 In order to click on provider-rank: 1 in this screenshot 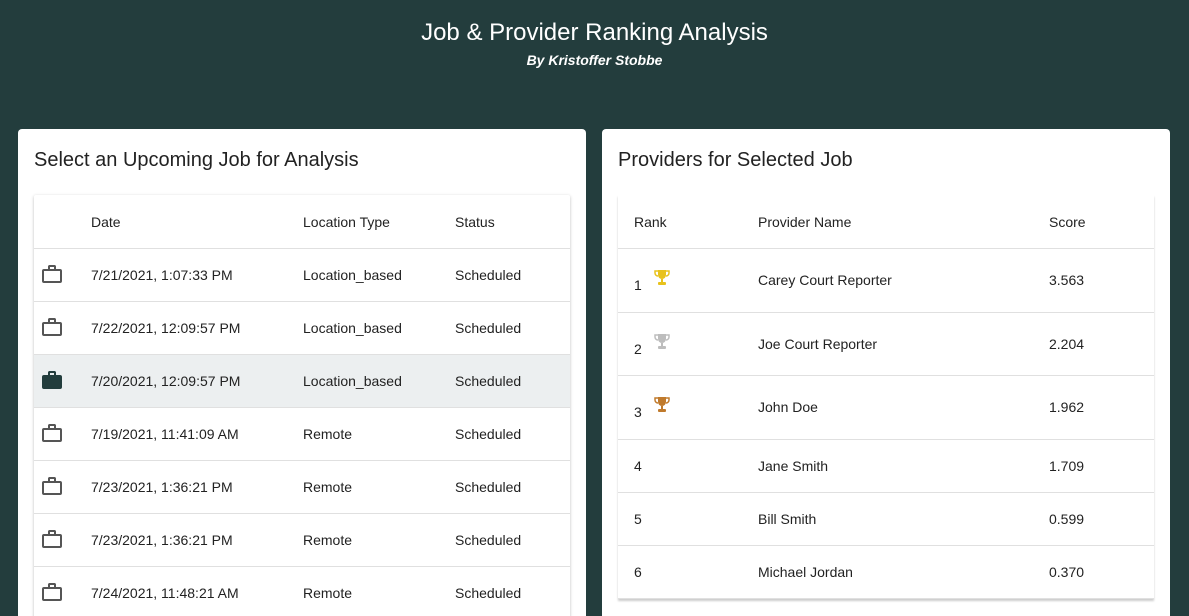, I will do `click(638, 285)`.